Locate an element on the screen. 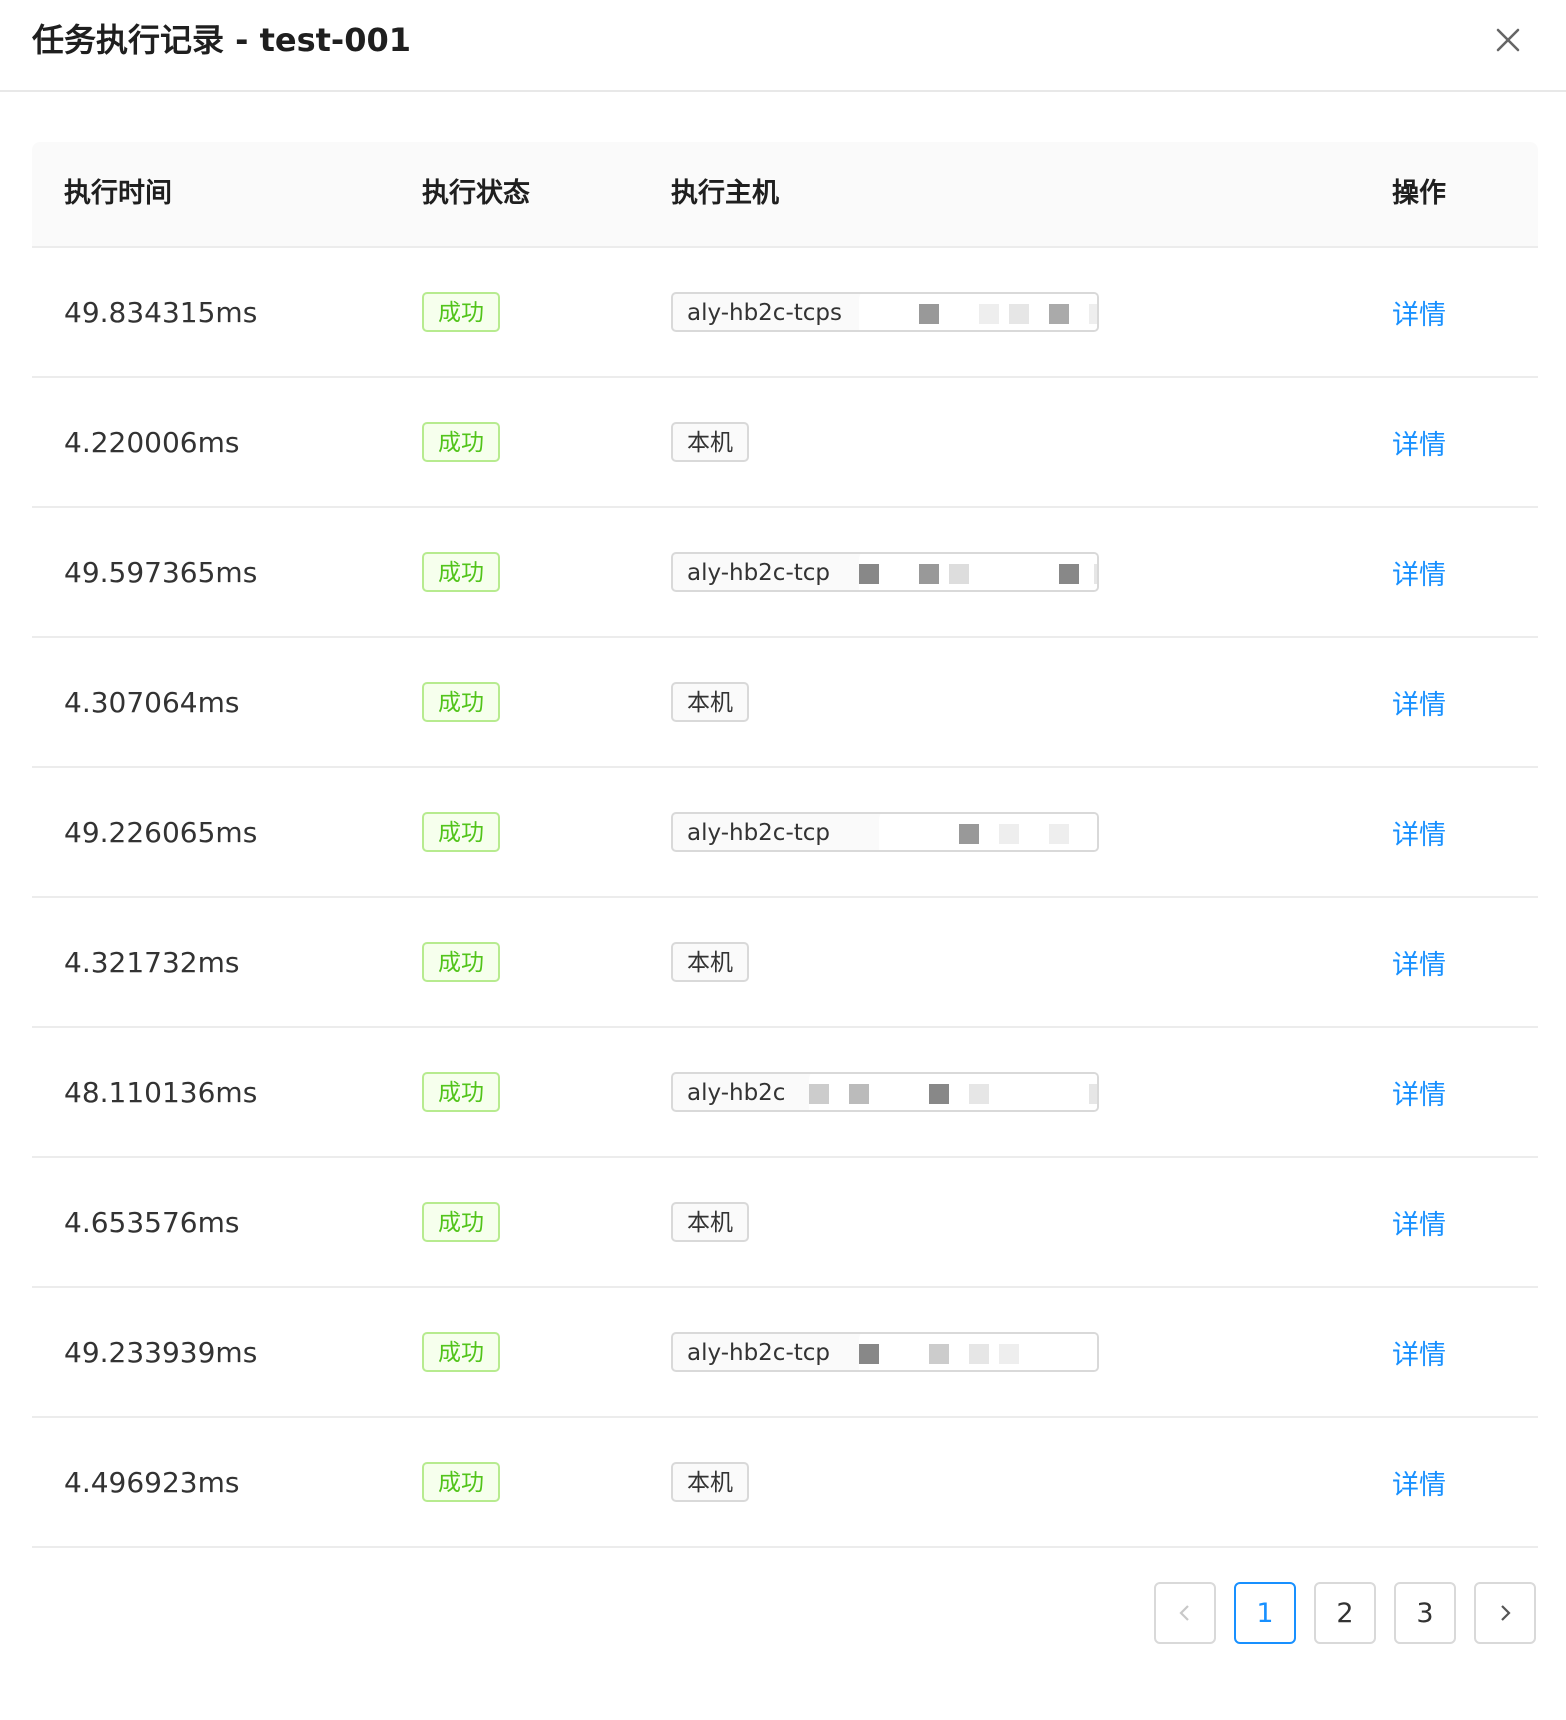  next-page-button is located at coordinates (1505, 1613).